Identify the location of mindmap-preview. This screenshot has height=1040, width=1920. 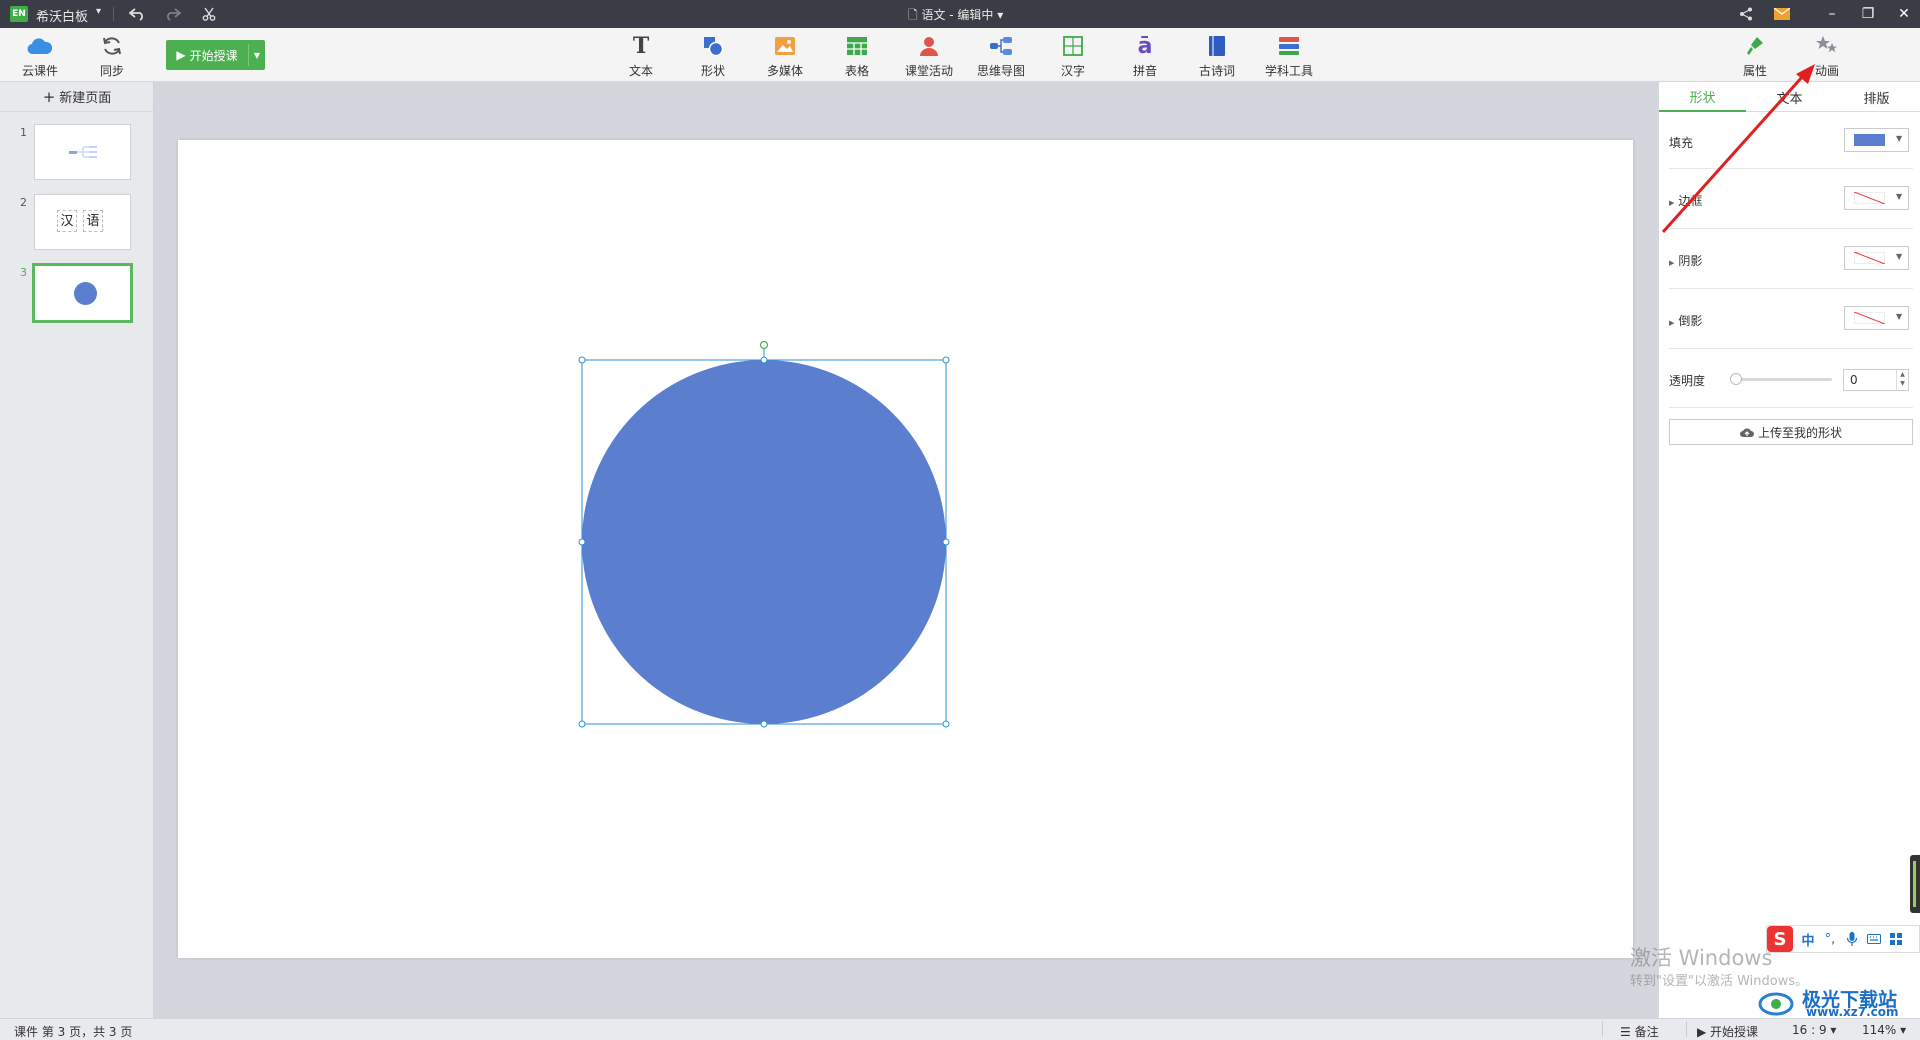
(83, 152).